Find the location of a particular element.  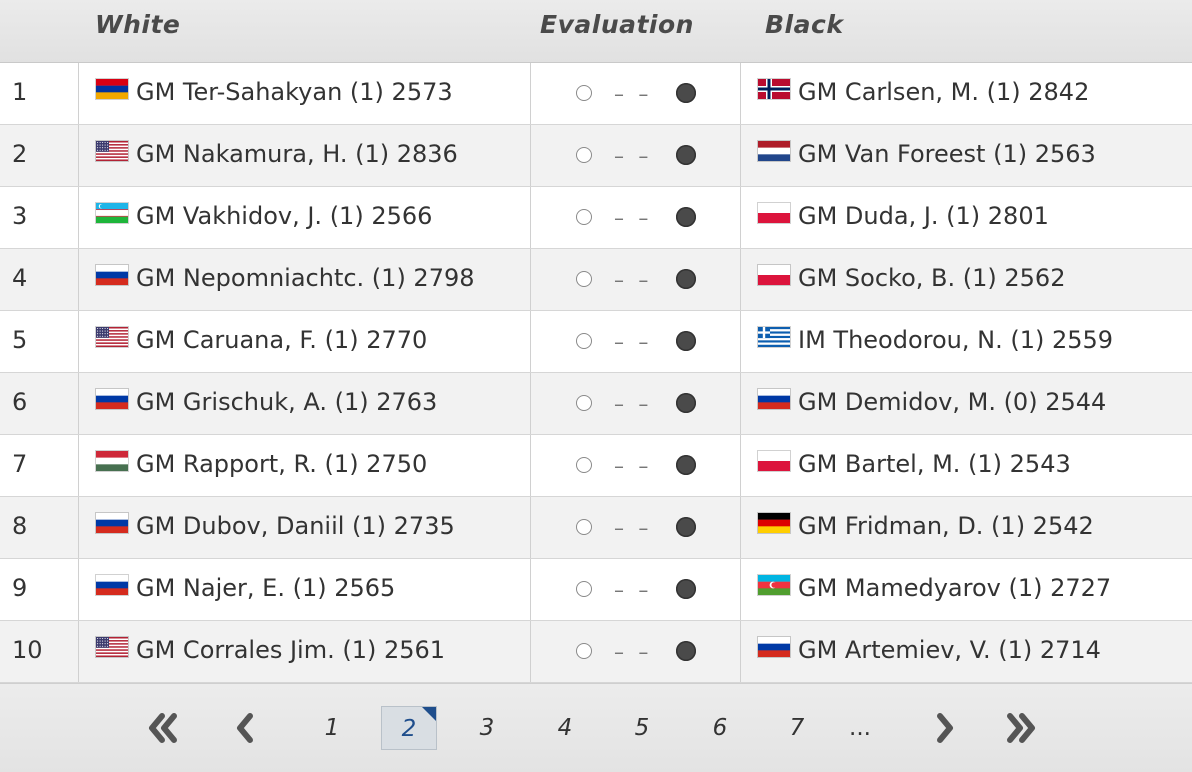

white-player-name: GM Ter-Sahakyan (1) 2573 is located at coordinates (294, 92).